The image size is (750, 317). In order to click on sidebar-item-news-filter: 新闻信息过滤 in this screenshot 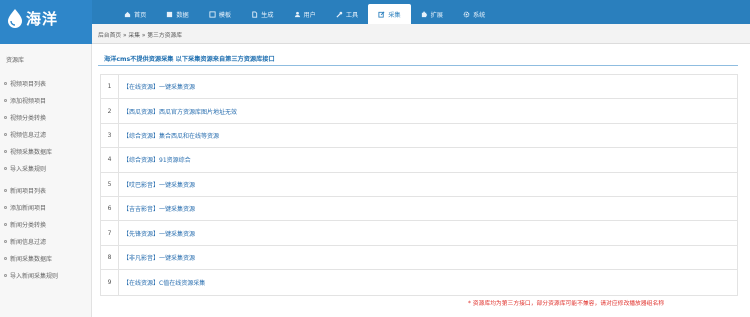, I will do `click(25, 241)`.